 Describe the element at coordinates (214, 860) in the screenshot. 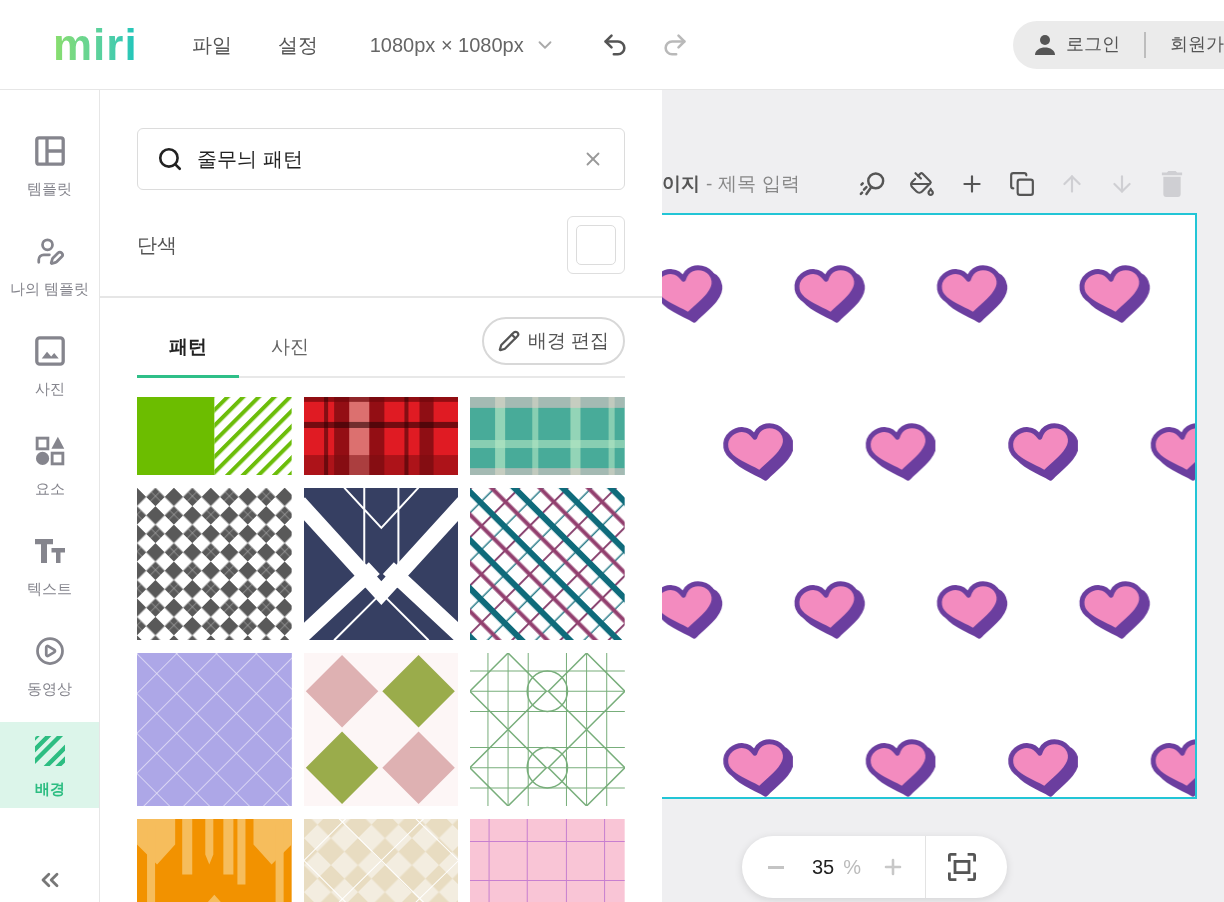

I see `zigzag-bar-pattern-drawing` at that location.